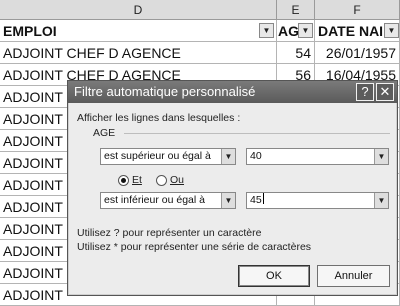  Describe the element at coordinates (154, 200) in the screenshot. I see `operator-select-2-value: est inférieur ou égal à` at that location.